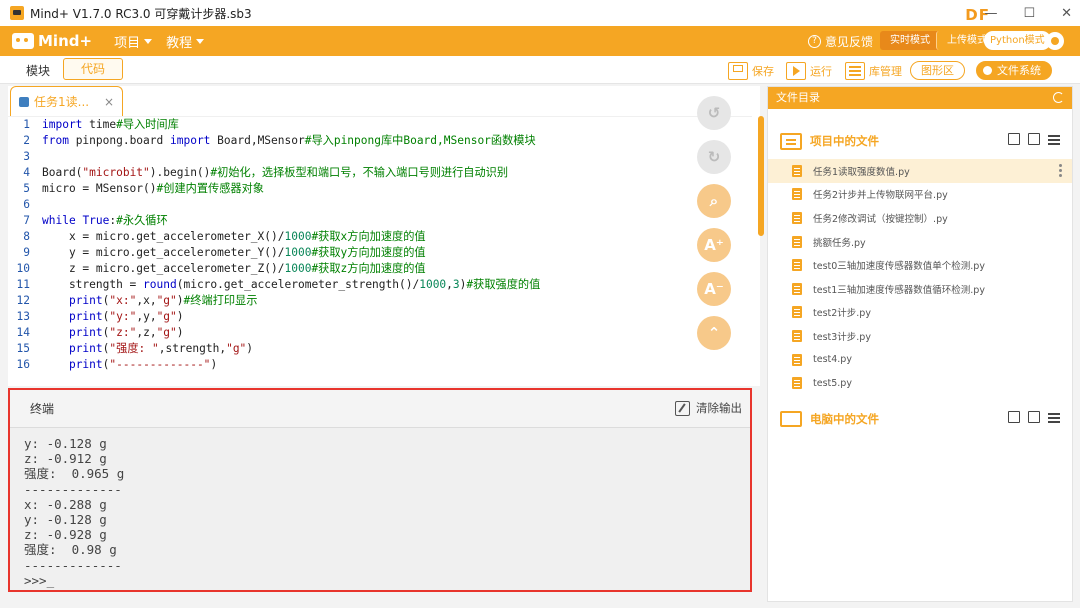 The image size is (1080, 608). What do you see at coordinates (714, 245) in the screenshot?
I see `font-increase-button: A⁺` at bounding box center [714, 245].